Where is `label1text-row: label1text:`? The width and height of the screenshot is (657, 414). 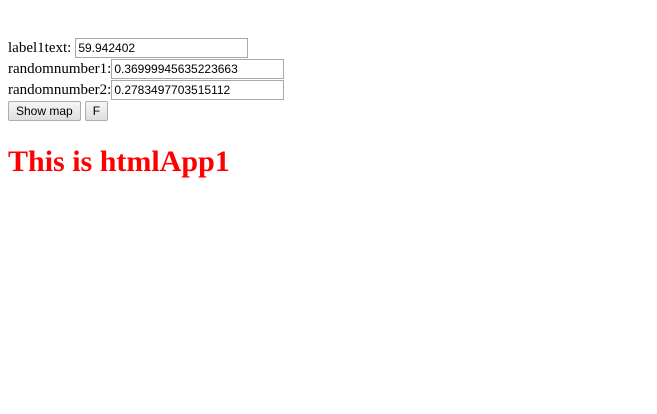
label1text-row: label1text: is located at coordinates (146, 48).